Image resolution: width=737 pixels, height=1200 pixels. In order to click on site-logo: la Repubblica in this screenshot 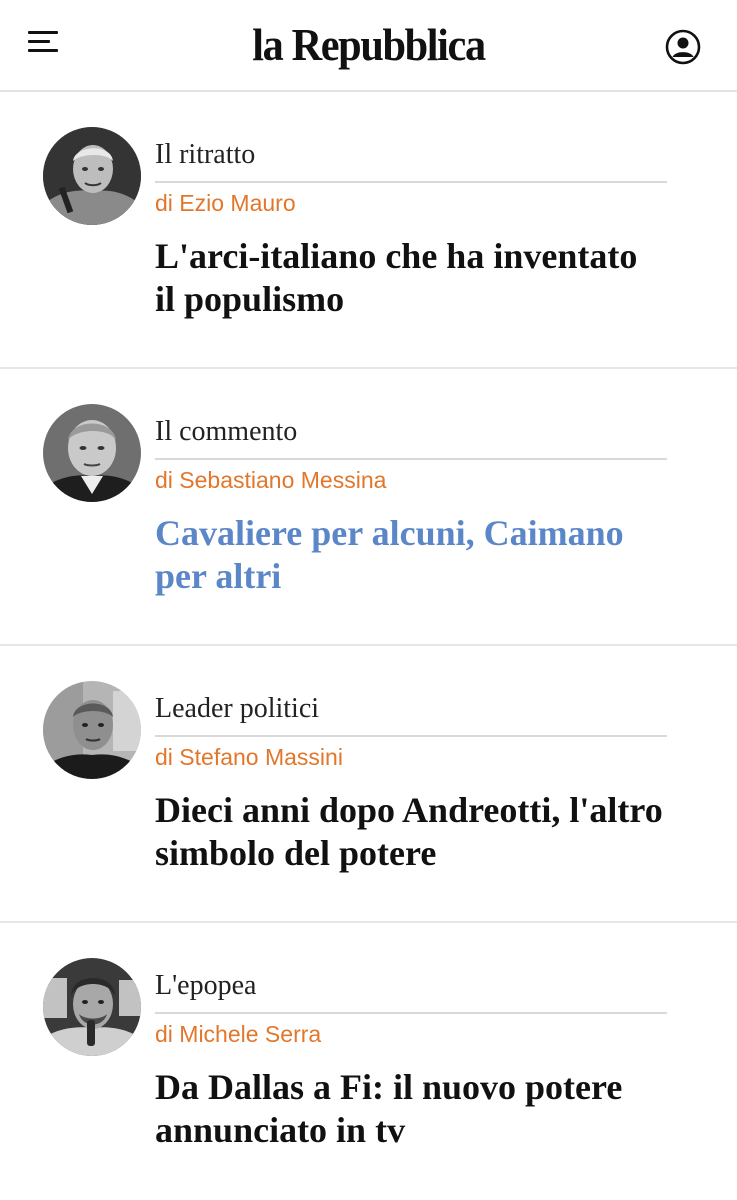, I will do `click(368, 45)`.